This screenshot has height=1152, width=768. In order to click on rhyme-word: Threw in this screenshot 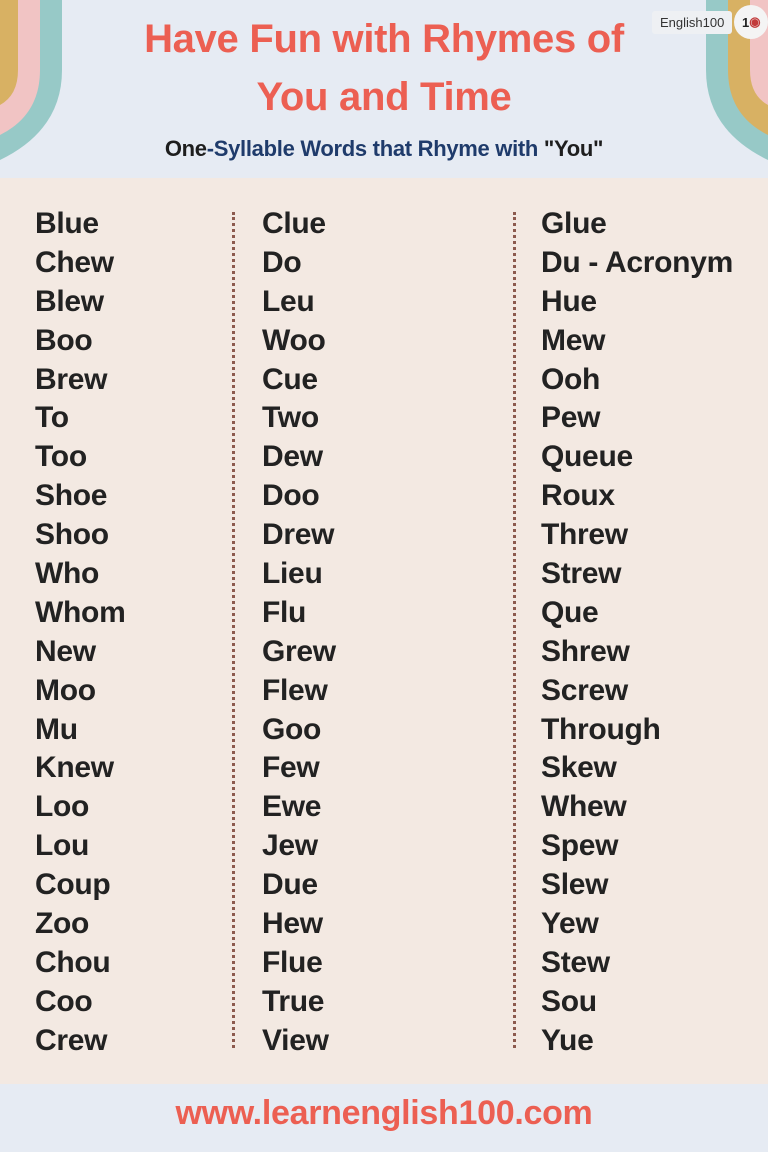, I will do `click(584, 535)`.